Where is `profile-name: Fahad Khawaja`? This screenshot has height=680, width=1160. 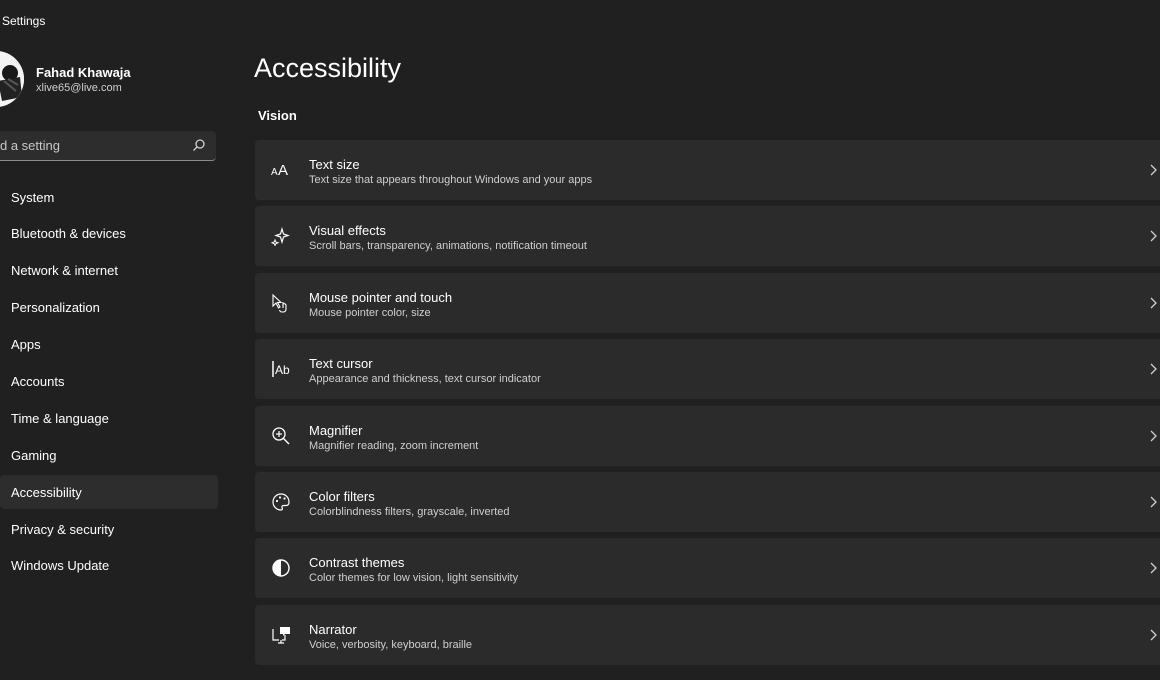 profile-name: Fahad Khawaja is located at coordinates (83, 72).